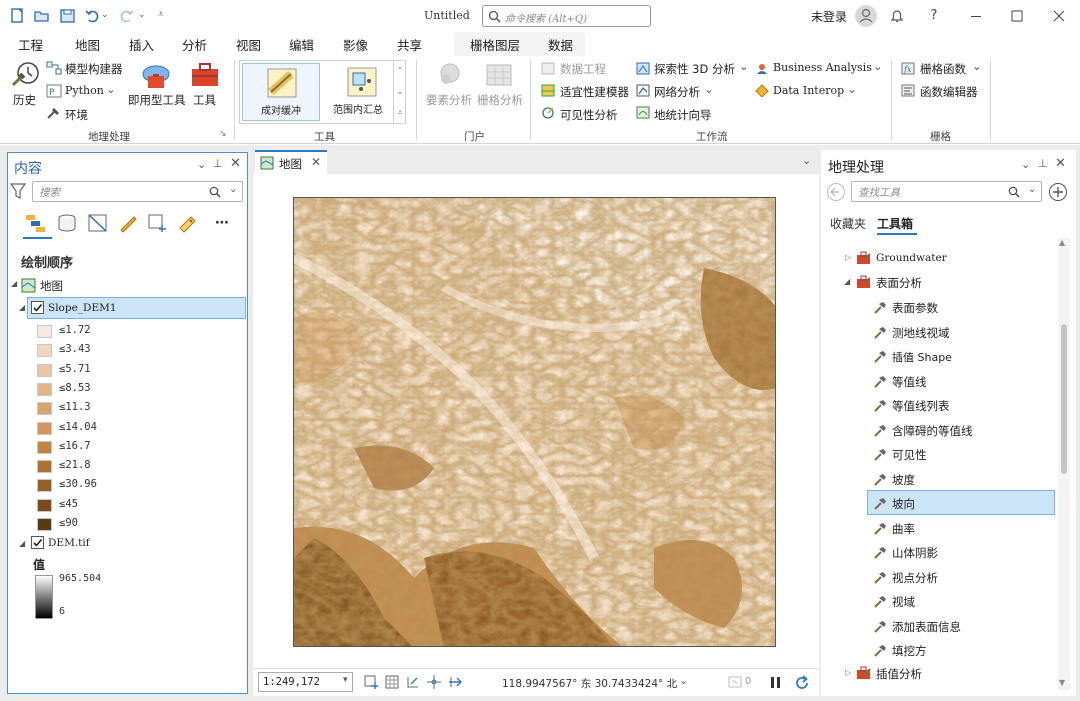 The image size is (1080, 701). Describe the element at coordinates (735, 682) in the screenshot. I see `selected-features-icon` at that location.